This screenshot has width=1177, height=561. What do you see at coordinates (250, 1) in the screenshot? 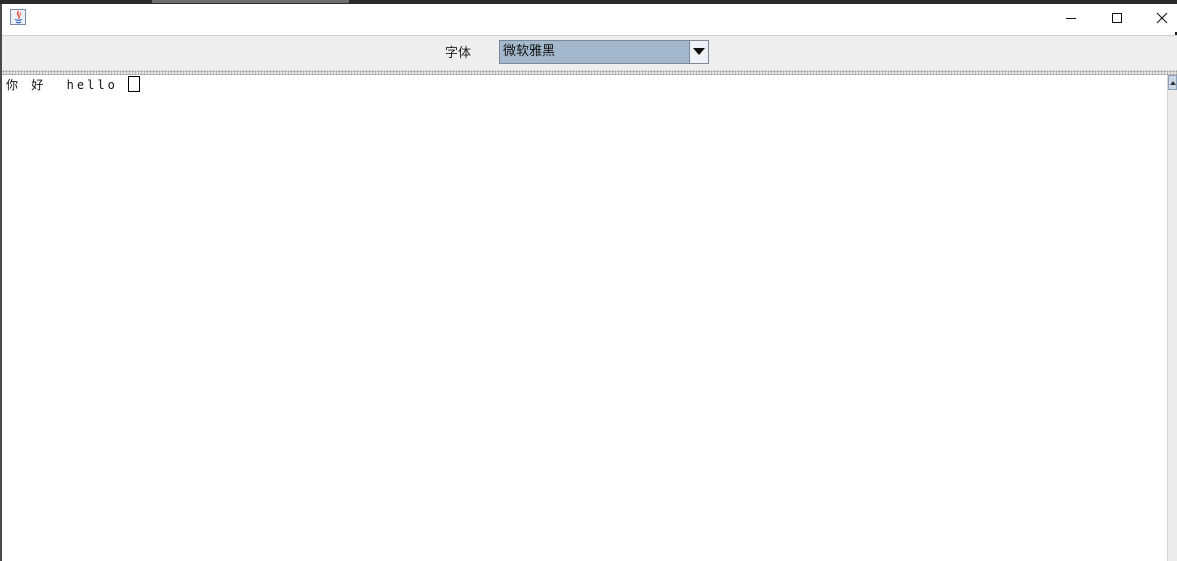
I see `taskbar-tab` at bounding box center [250, 1].